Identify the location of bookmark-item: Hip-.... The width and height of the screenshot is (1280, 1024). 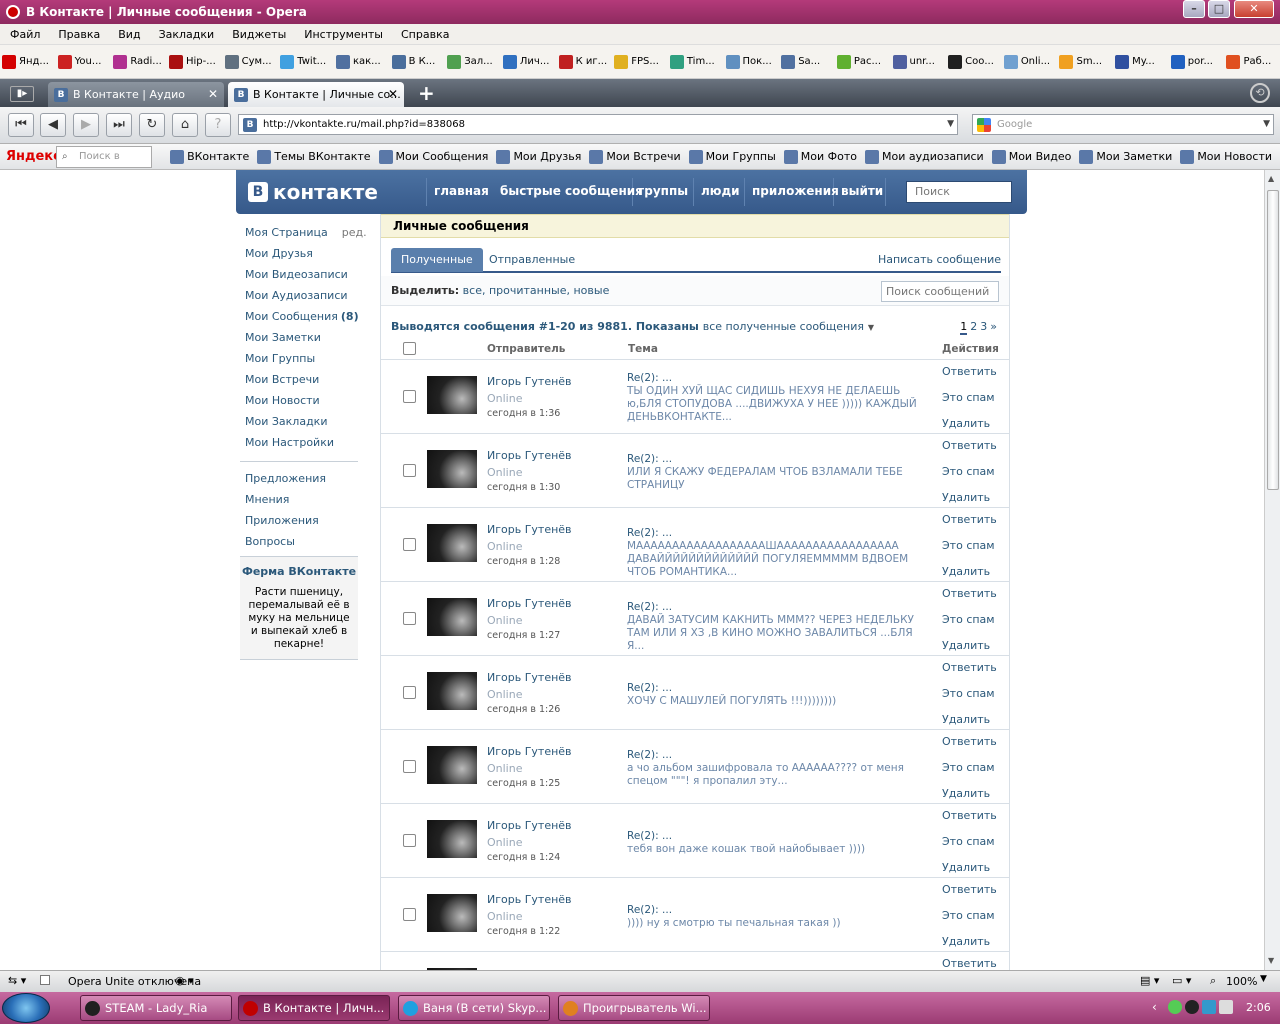
(195, 61).